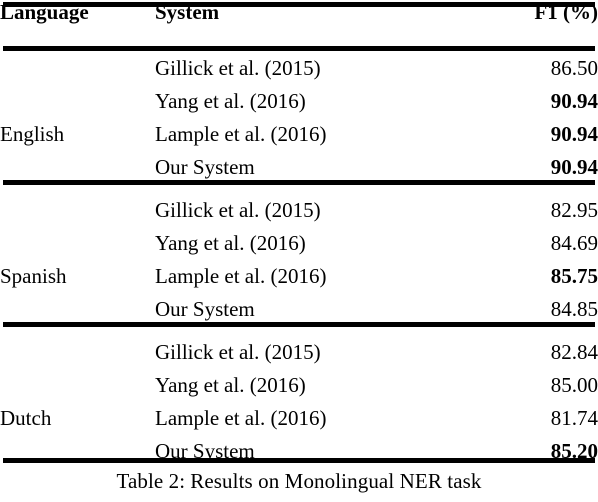 This screenshot has width=598, height=502. Describe the element at coordinates (574, 68) in the screenshot. I see `f1-cell: 86.50` at that location.